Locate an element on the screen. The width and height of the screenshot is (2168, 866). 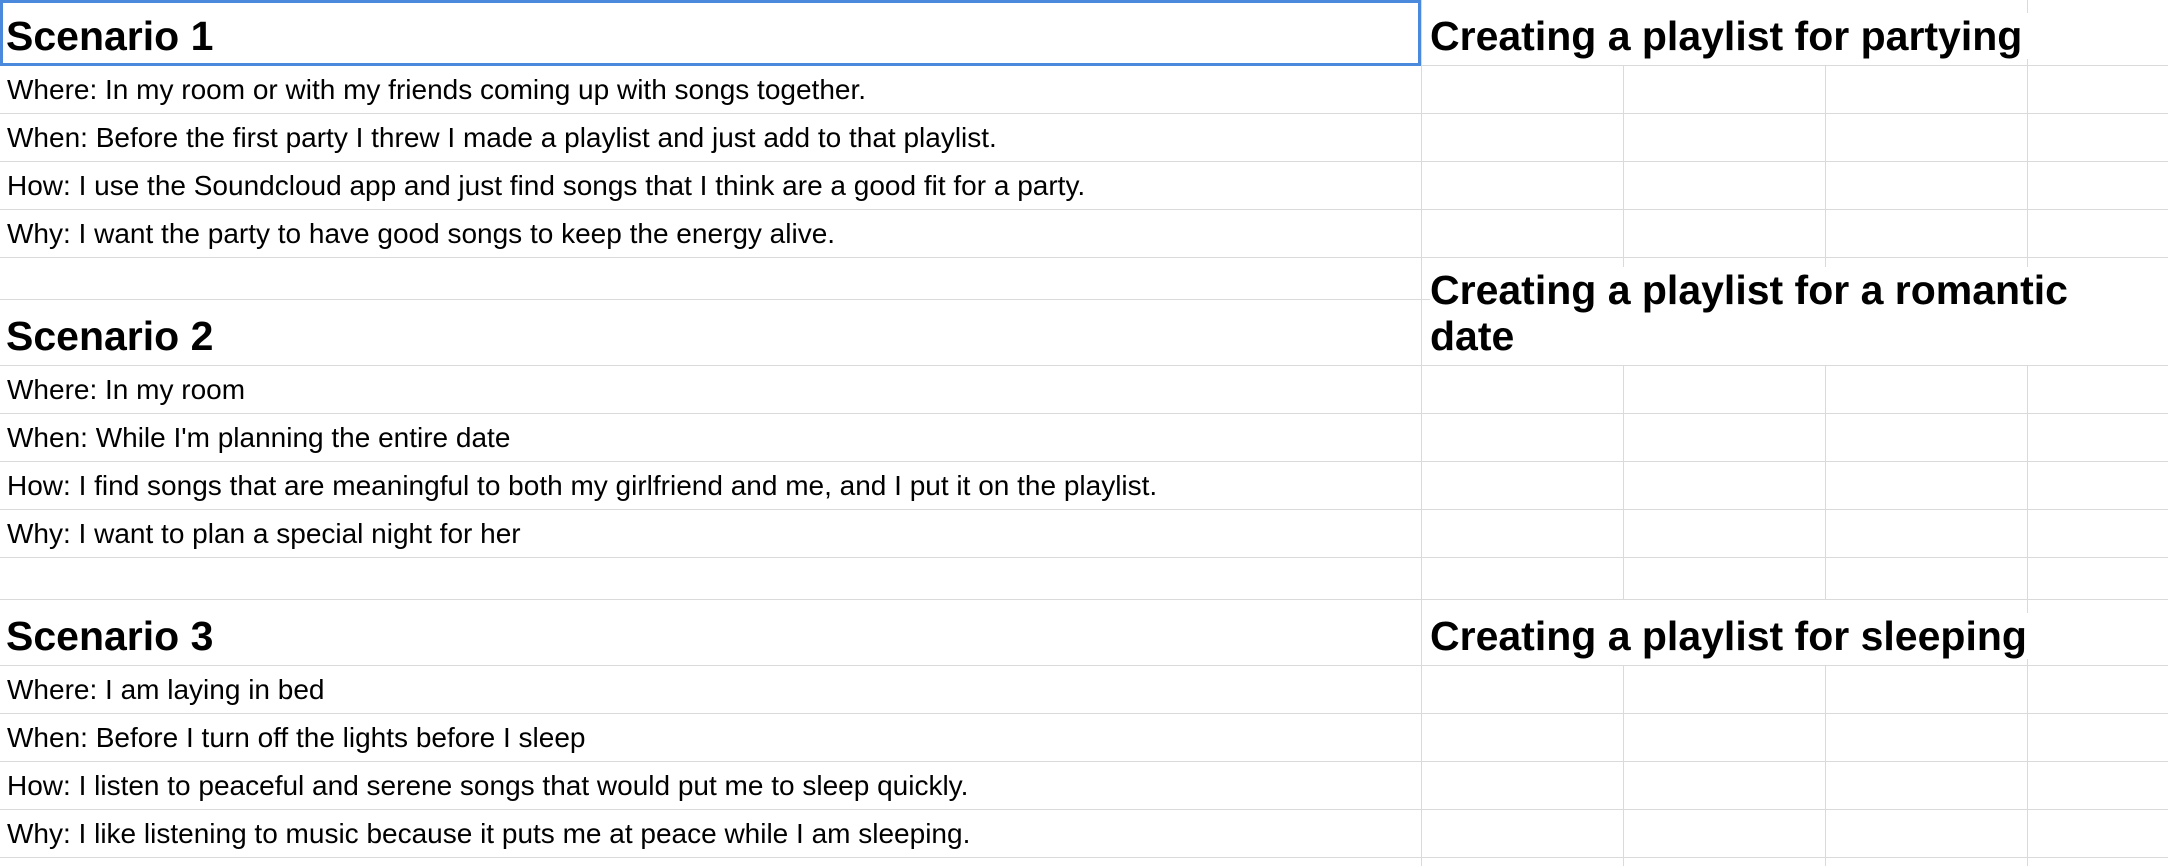
scenario-2-where: Where: In my room is located at coordinates (126, 389).